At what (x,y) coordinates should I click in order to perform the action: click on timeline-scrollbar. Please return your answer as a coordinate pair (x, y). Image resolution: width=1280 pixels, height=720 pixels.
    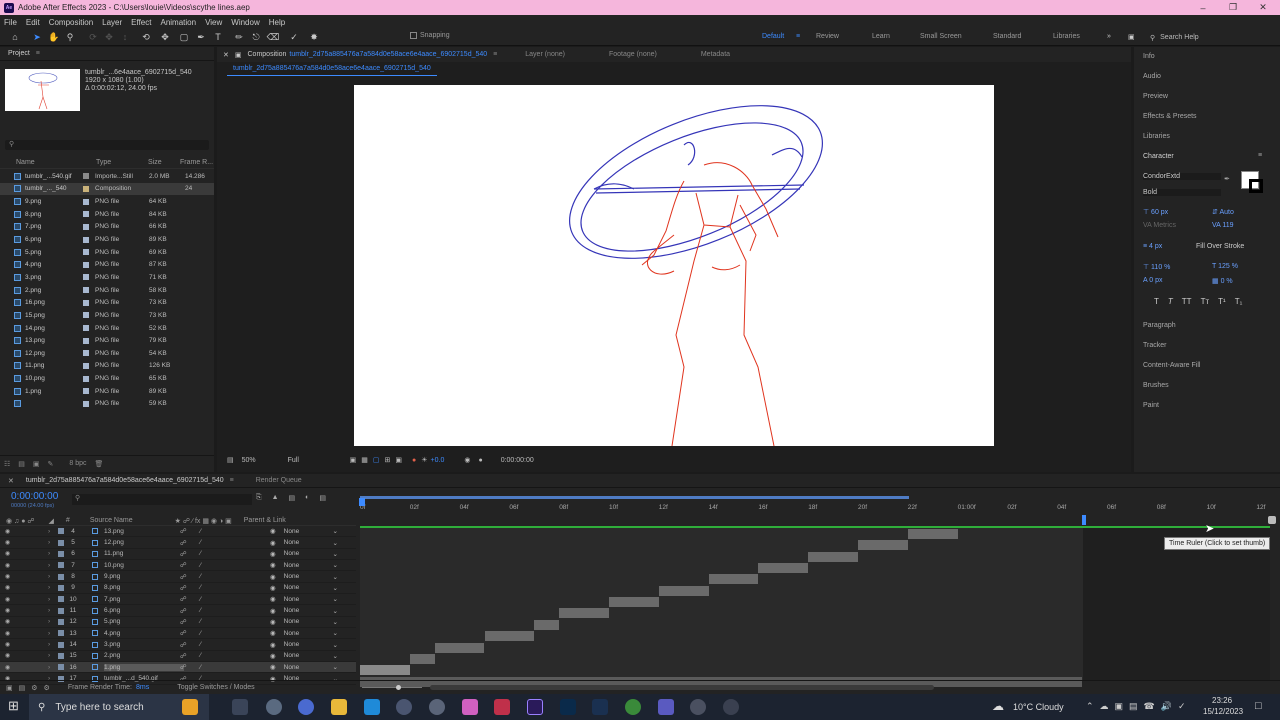
    Looking at the image, I should click on (682, 687).